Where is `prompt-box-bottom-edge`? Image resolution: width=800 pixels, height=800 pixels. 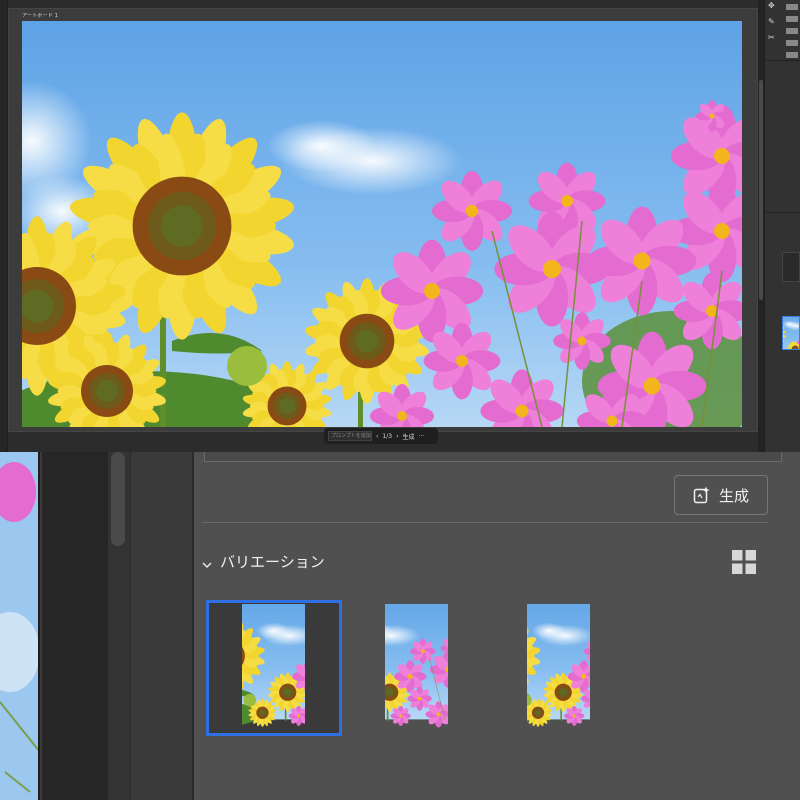
prompt-box-bottom-edge is located at coordinates (493, 457).